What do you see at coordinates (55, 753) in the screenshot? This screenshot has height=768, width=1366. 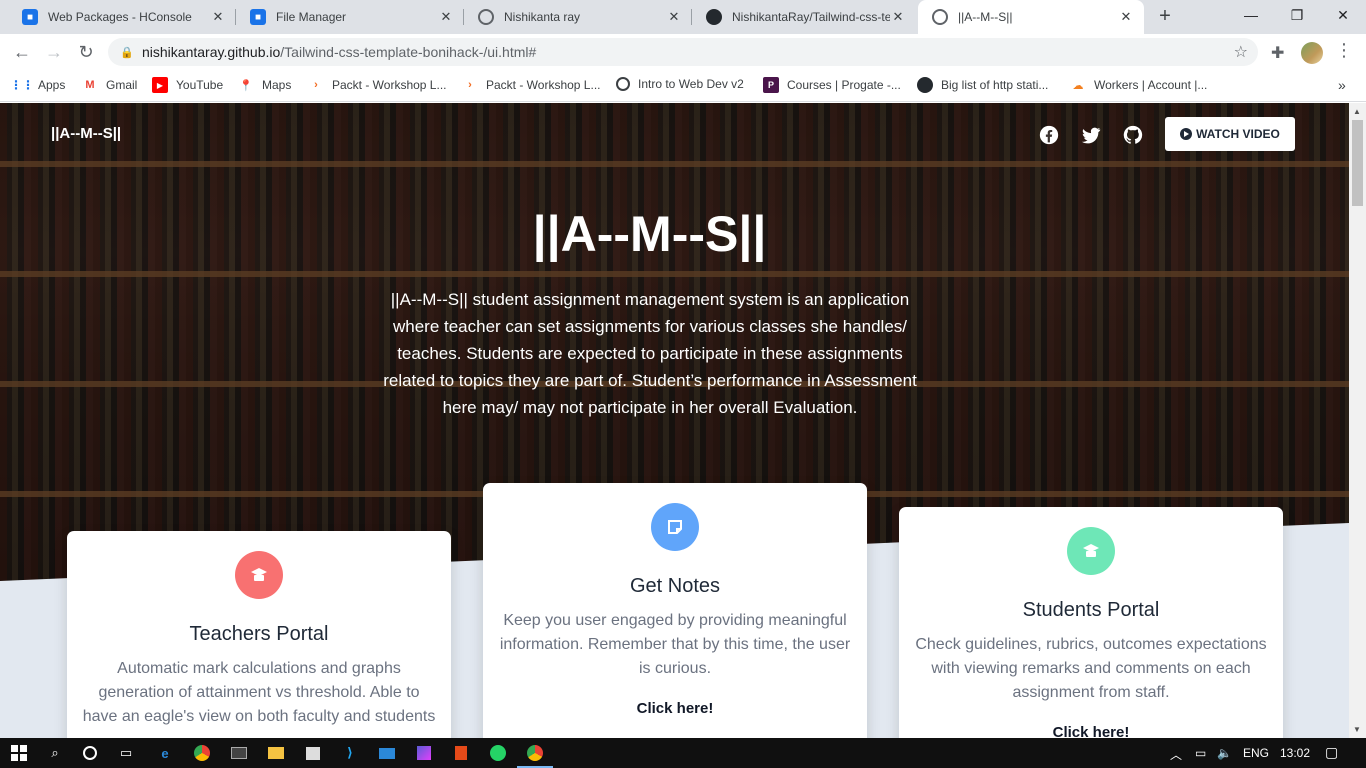 I see `search-icon: ⌕` at bounding box center [55, 753].